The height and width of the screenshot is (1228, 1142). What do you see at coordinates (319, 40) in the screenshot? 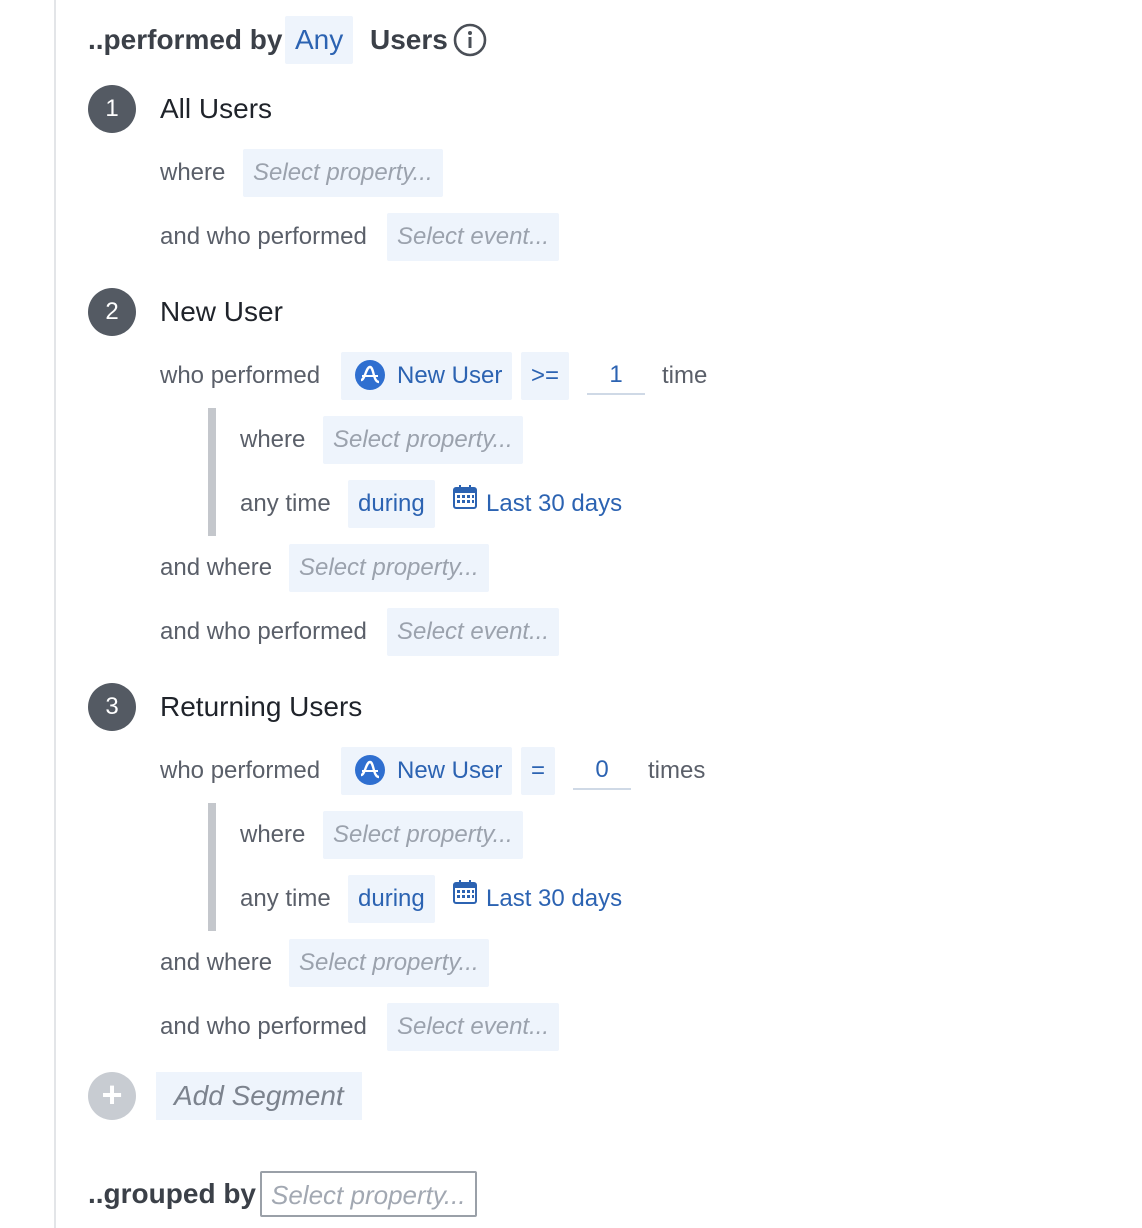
I see `user-scope-dropdown: Any` at bounding box center [319, 40].